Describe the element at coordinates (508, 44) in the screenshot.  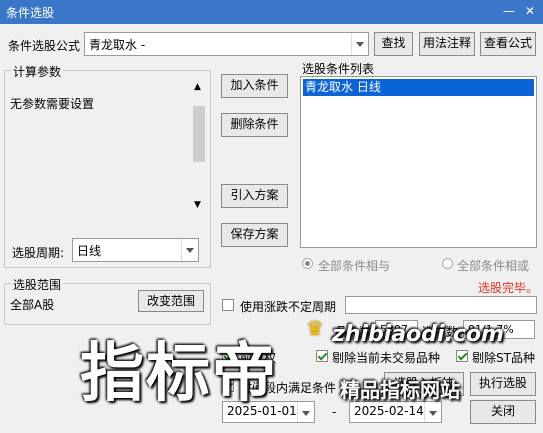
I see `view-formula-button: 查看公式` at that location.